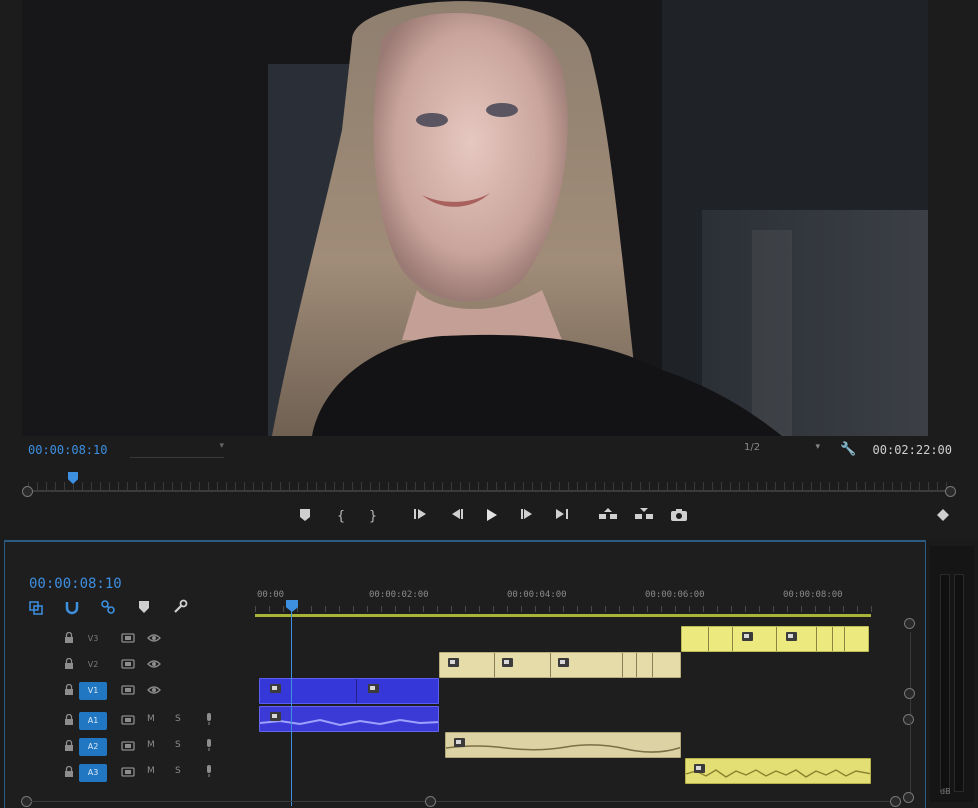 The height and width of the screenshot is (808, 978). Describe the element at coordinates (644, 513) in the screenshot. I see `extract-icon` at that location.